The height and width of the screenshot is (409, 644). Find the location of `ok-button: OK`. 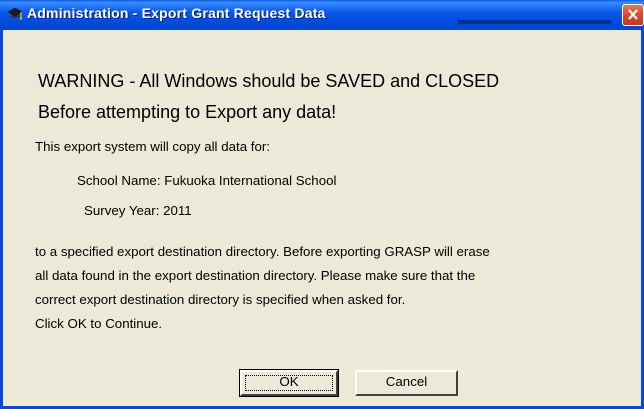

ok-button: OK is located at coordinates (289, 383).